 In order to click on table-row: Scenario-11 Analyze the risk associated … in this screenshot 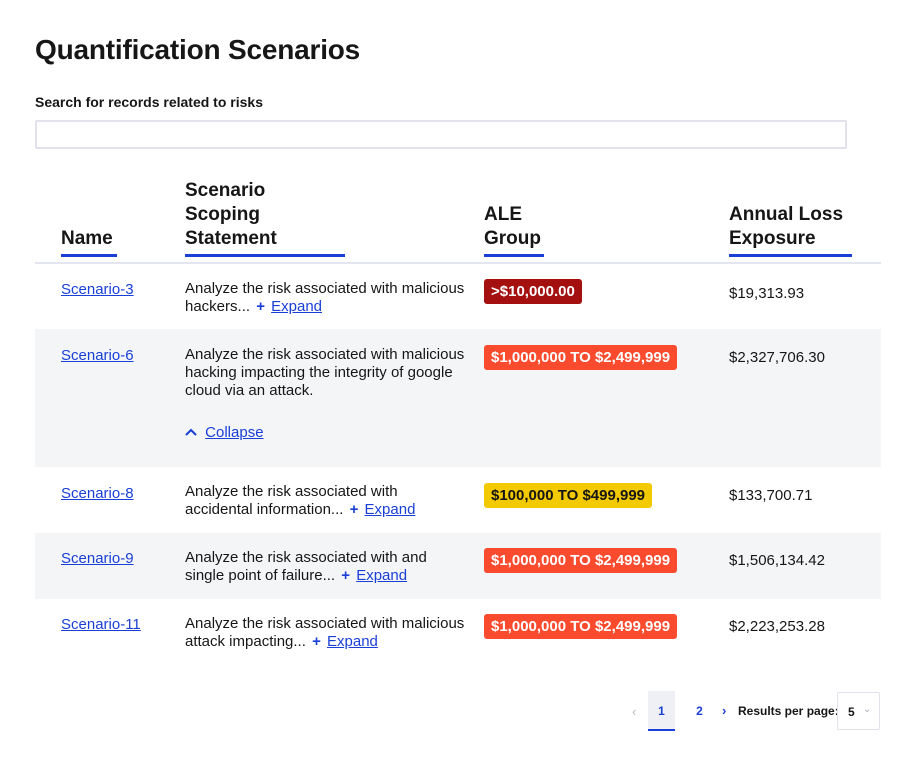, I will do `click(458, 632)`.